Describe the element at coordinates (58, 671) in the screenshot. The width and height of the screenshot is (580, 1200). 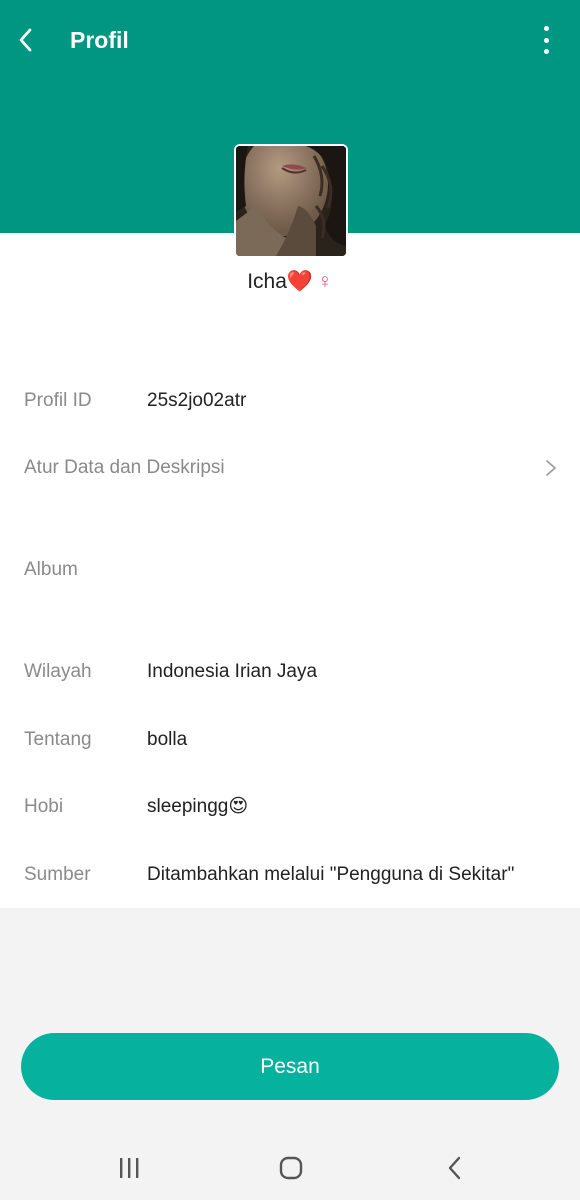
I see `region-label: Wilayah` at that location.